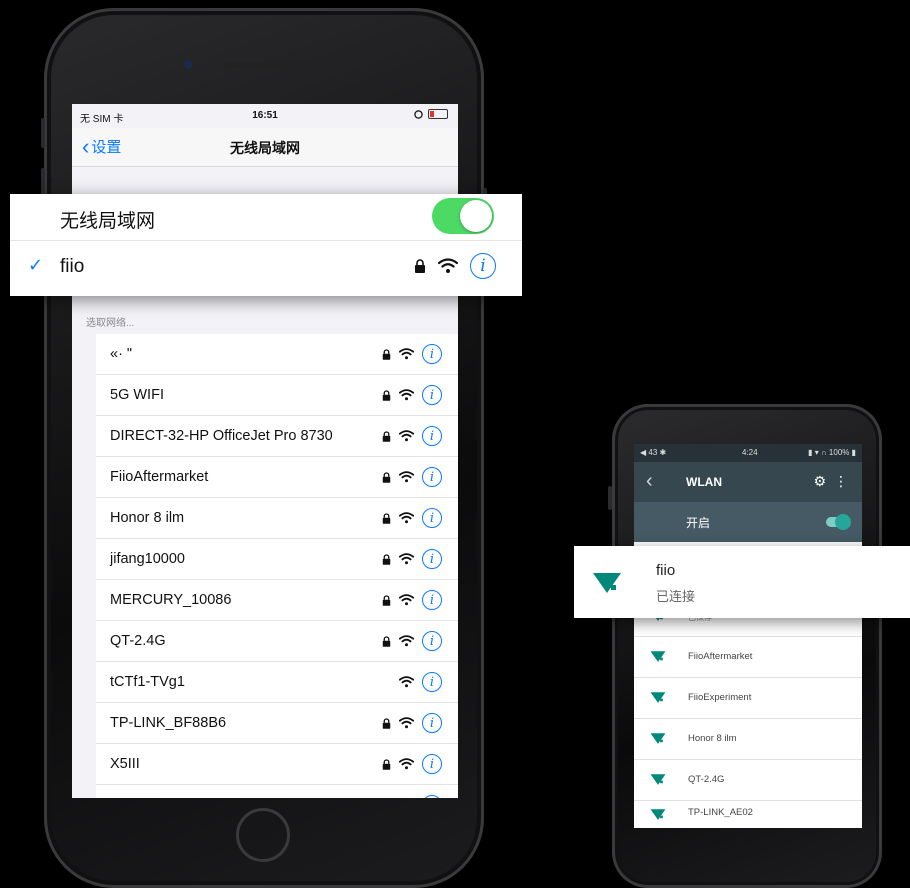 This screenshot has width=910, height=888. Describe the element at coordinates (838, 522) in the screenshot. I see `wlan-switch` at that location.